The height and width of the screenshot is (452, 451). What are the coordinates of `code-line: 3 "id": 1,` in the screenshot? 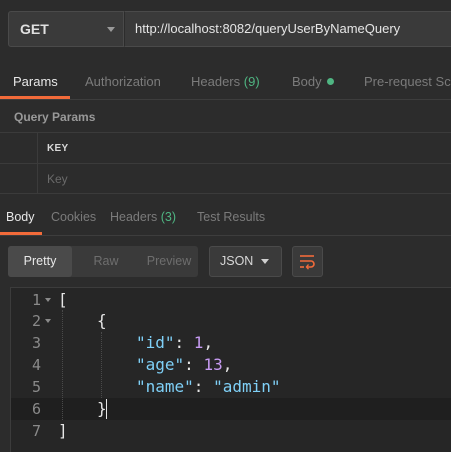 It's located at (231, 343).